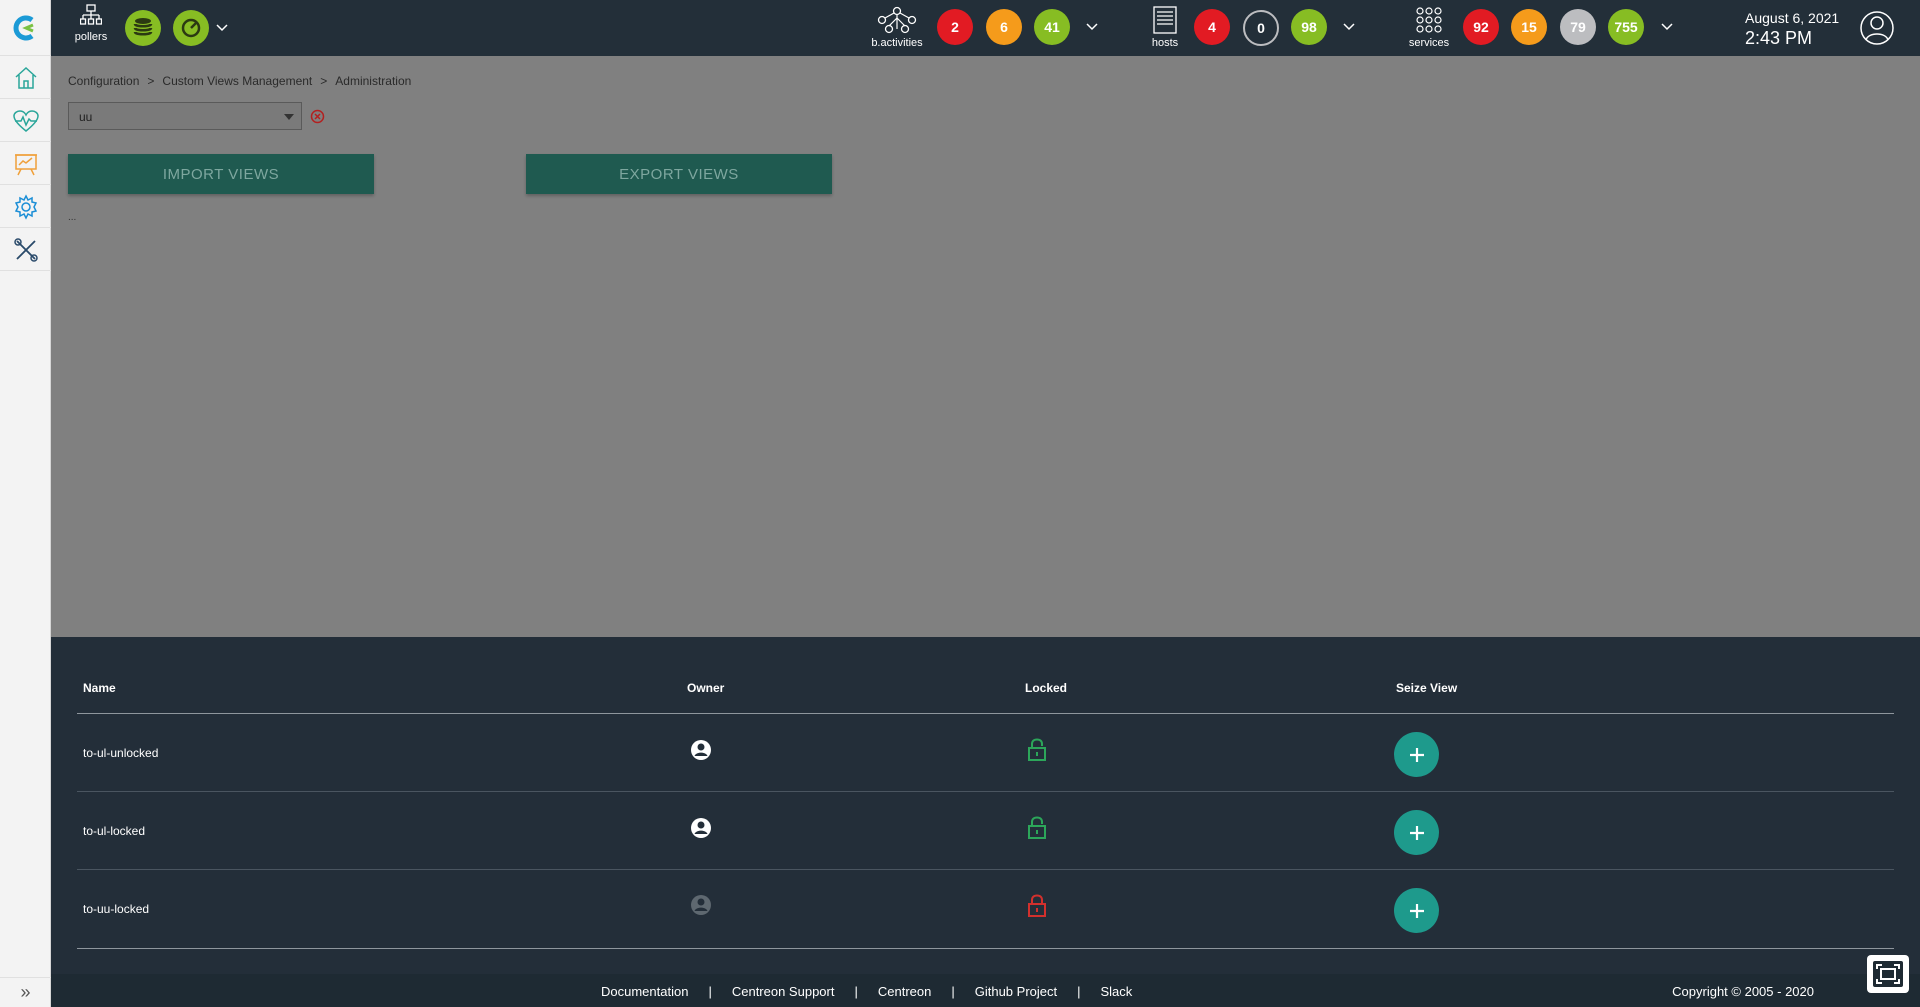 The height and width of the screenshot is (1007, 1920). What do you see at coordinates (1481, 27) in the screenshot?
I see `services-critical-count: 92` at bounding box center [1481, 27].